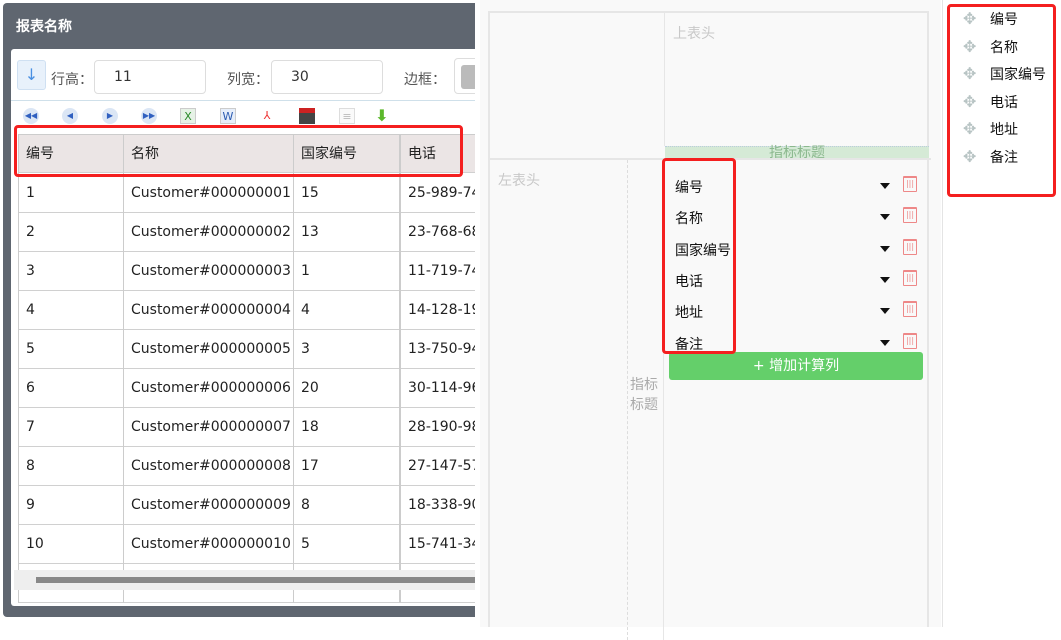 This screenshot has height=640, width=1061. Describe the element at coordinates (228, 116) in the screenshot. I see `word-export-icon: W` at that location.